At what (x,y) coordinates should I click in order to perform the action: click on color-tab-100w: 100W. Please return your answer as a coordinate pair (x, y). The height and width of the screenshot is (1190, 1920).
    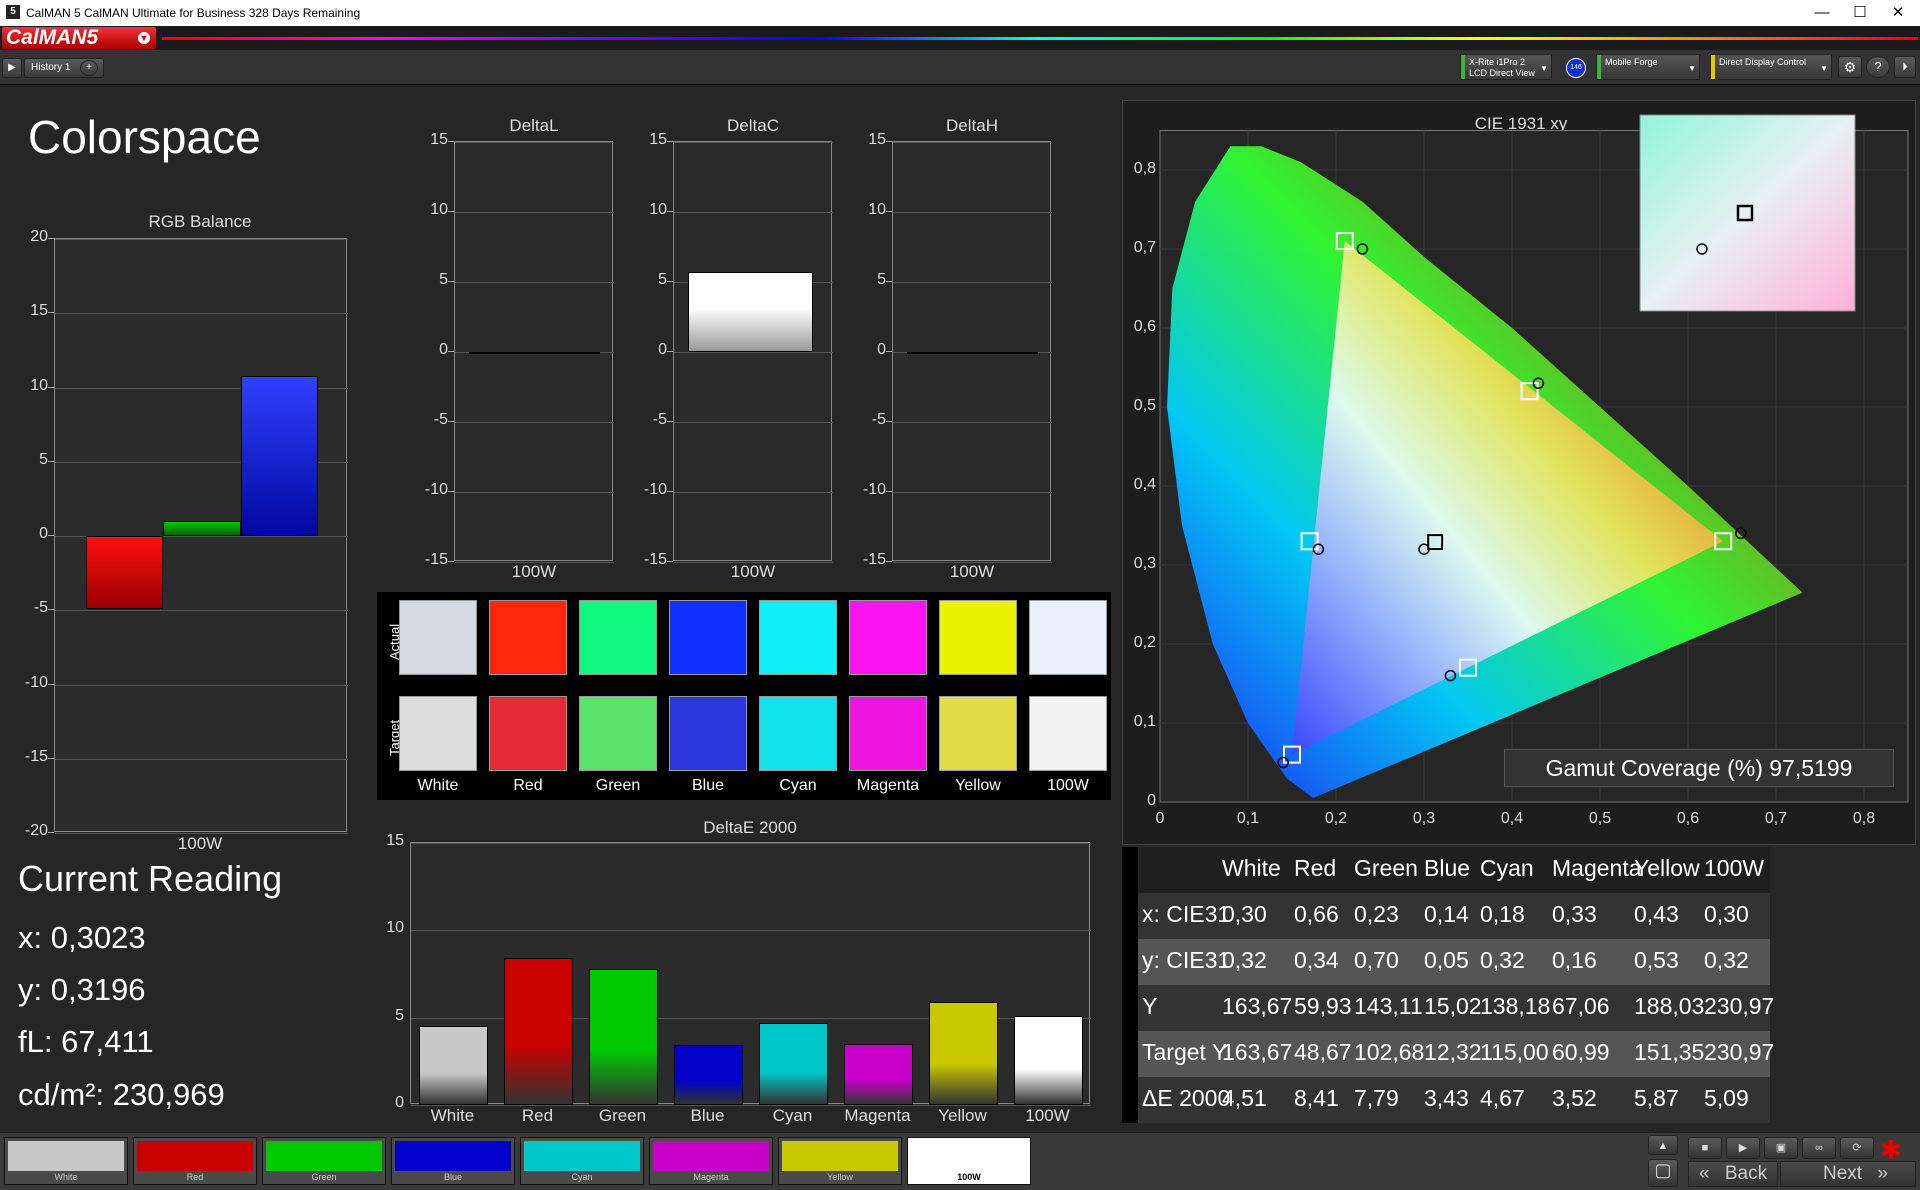
    Looking at the image, I should click on (969, 1161).